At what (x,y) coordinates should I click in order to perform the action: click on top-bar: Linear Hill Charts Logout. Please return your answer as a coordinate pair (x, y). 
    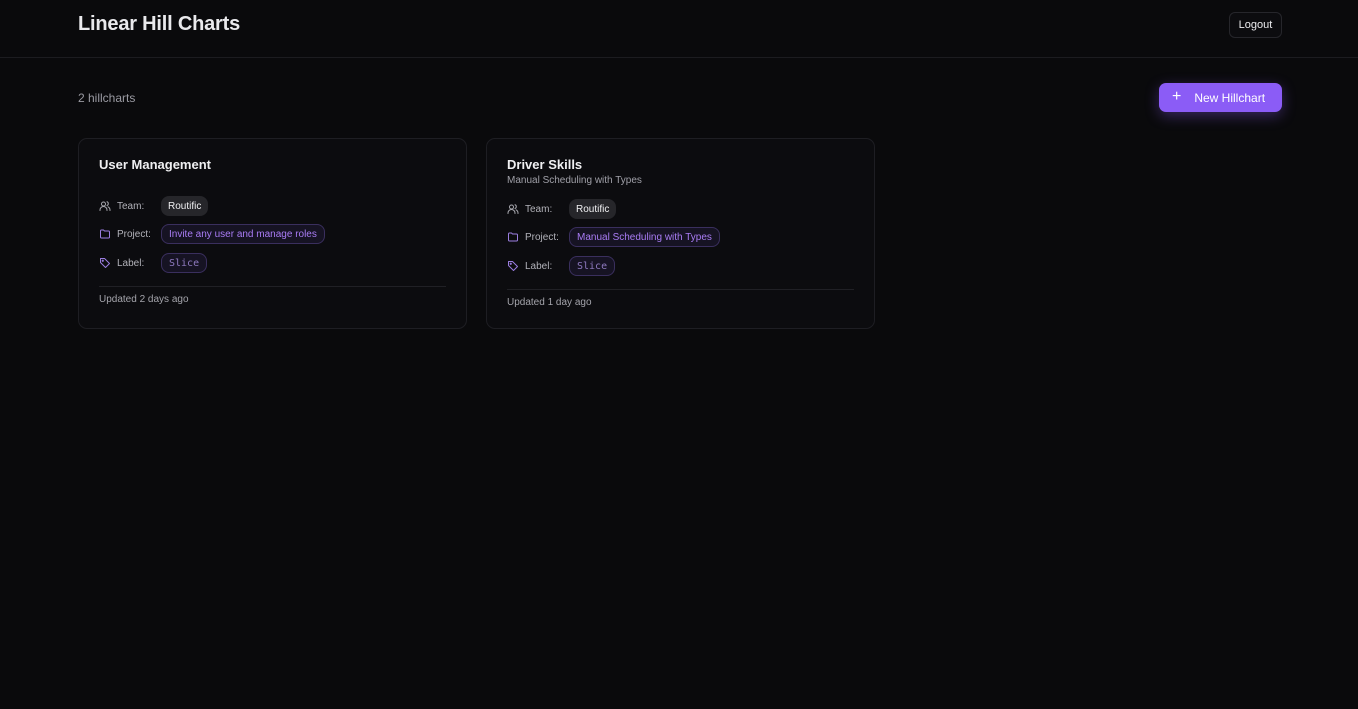
    Looking at the image, I should click on (679, 29).